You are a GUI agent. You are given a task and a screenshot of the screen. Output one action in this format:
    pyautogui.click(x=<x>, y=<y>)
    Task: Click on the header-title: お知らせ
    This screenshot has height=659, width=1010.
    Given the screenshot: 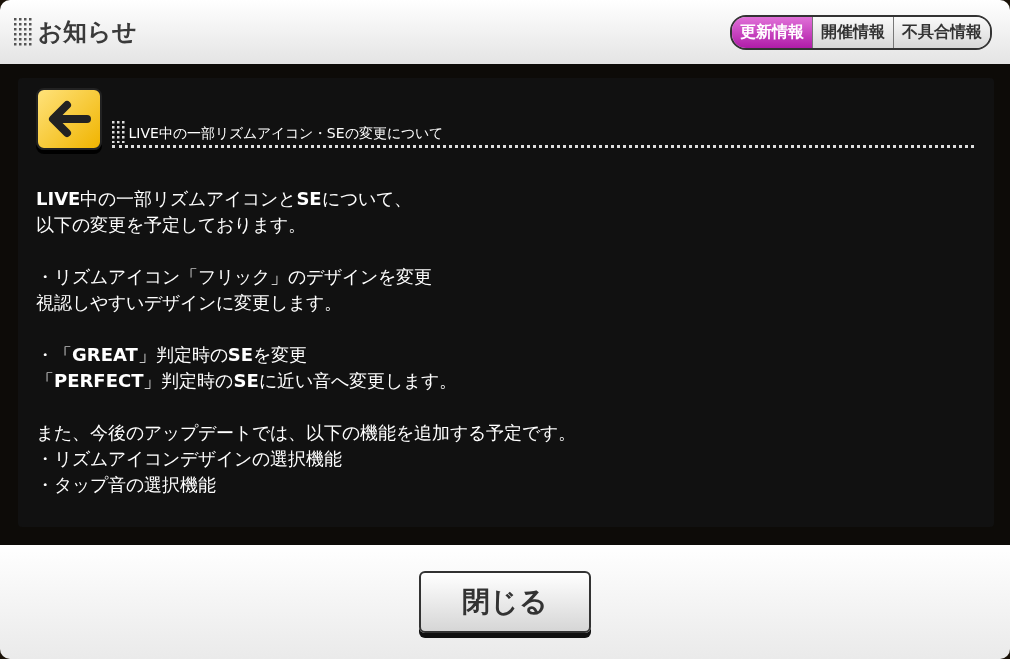 What is the action you would take?
    pyautogui.click(x=87, y=32)
    